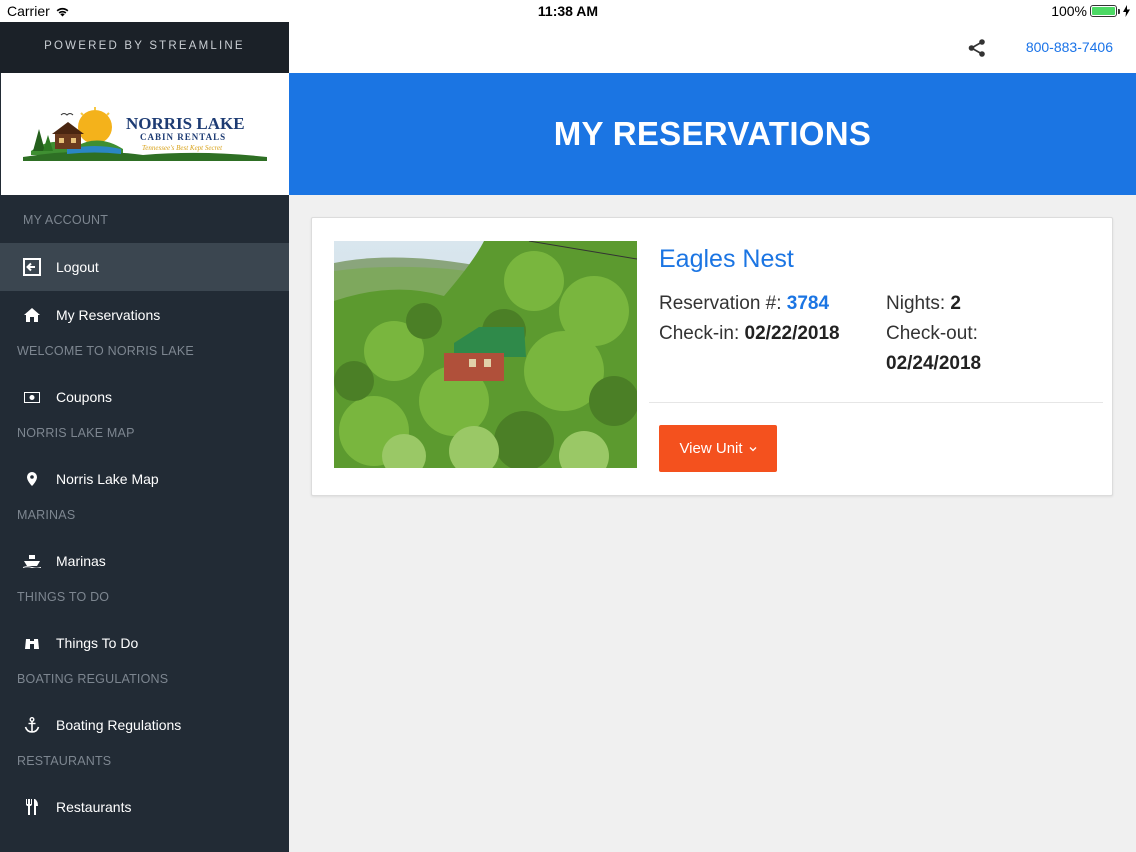 This screenshot has width=1136, height=852. What do you see at coordinates (32, 479) in the screenshot?
I see `map-pin-icon` at bounding box center [32, 479].